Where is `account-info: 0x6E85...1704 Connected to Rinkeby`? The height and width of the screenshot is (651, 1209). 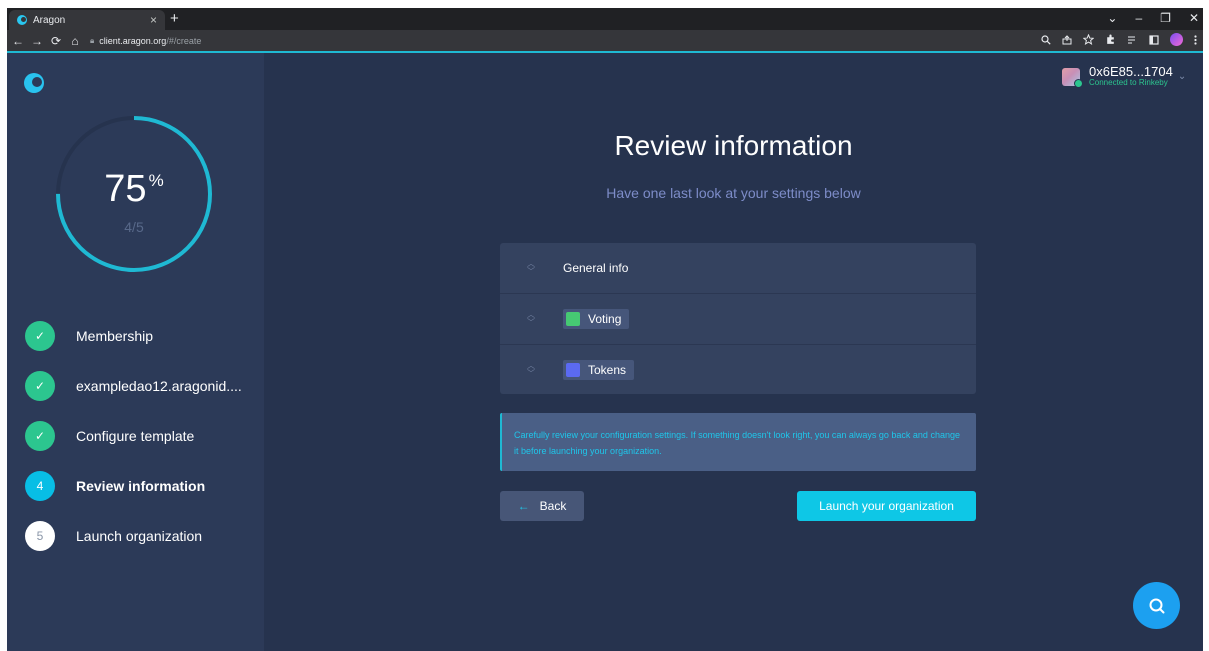 account-info: 0x6E85...1704 Connected to Rinkeby is located at coordinates (1131, 76).